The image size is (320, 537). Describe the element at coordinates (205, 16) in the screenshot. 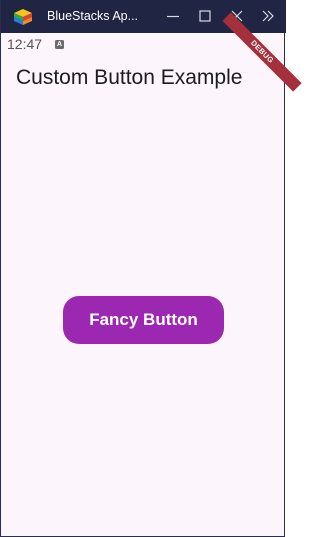

I see `maximize-icon` at that location.